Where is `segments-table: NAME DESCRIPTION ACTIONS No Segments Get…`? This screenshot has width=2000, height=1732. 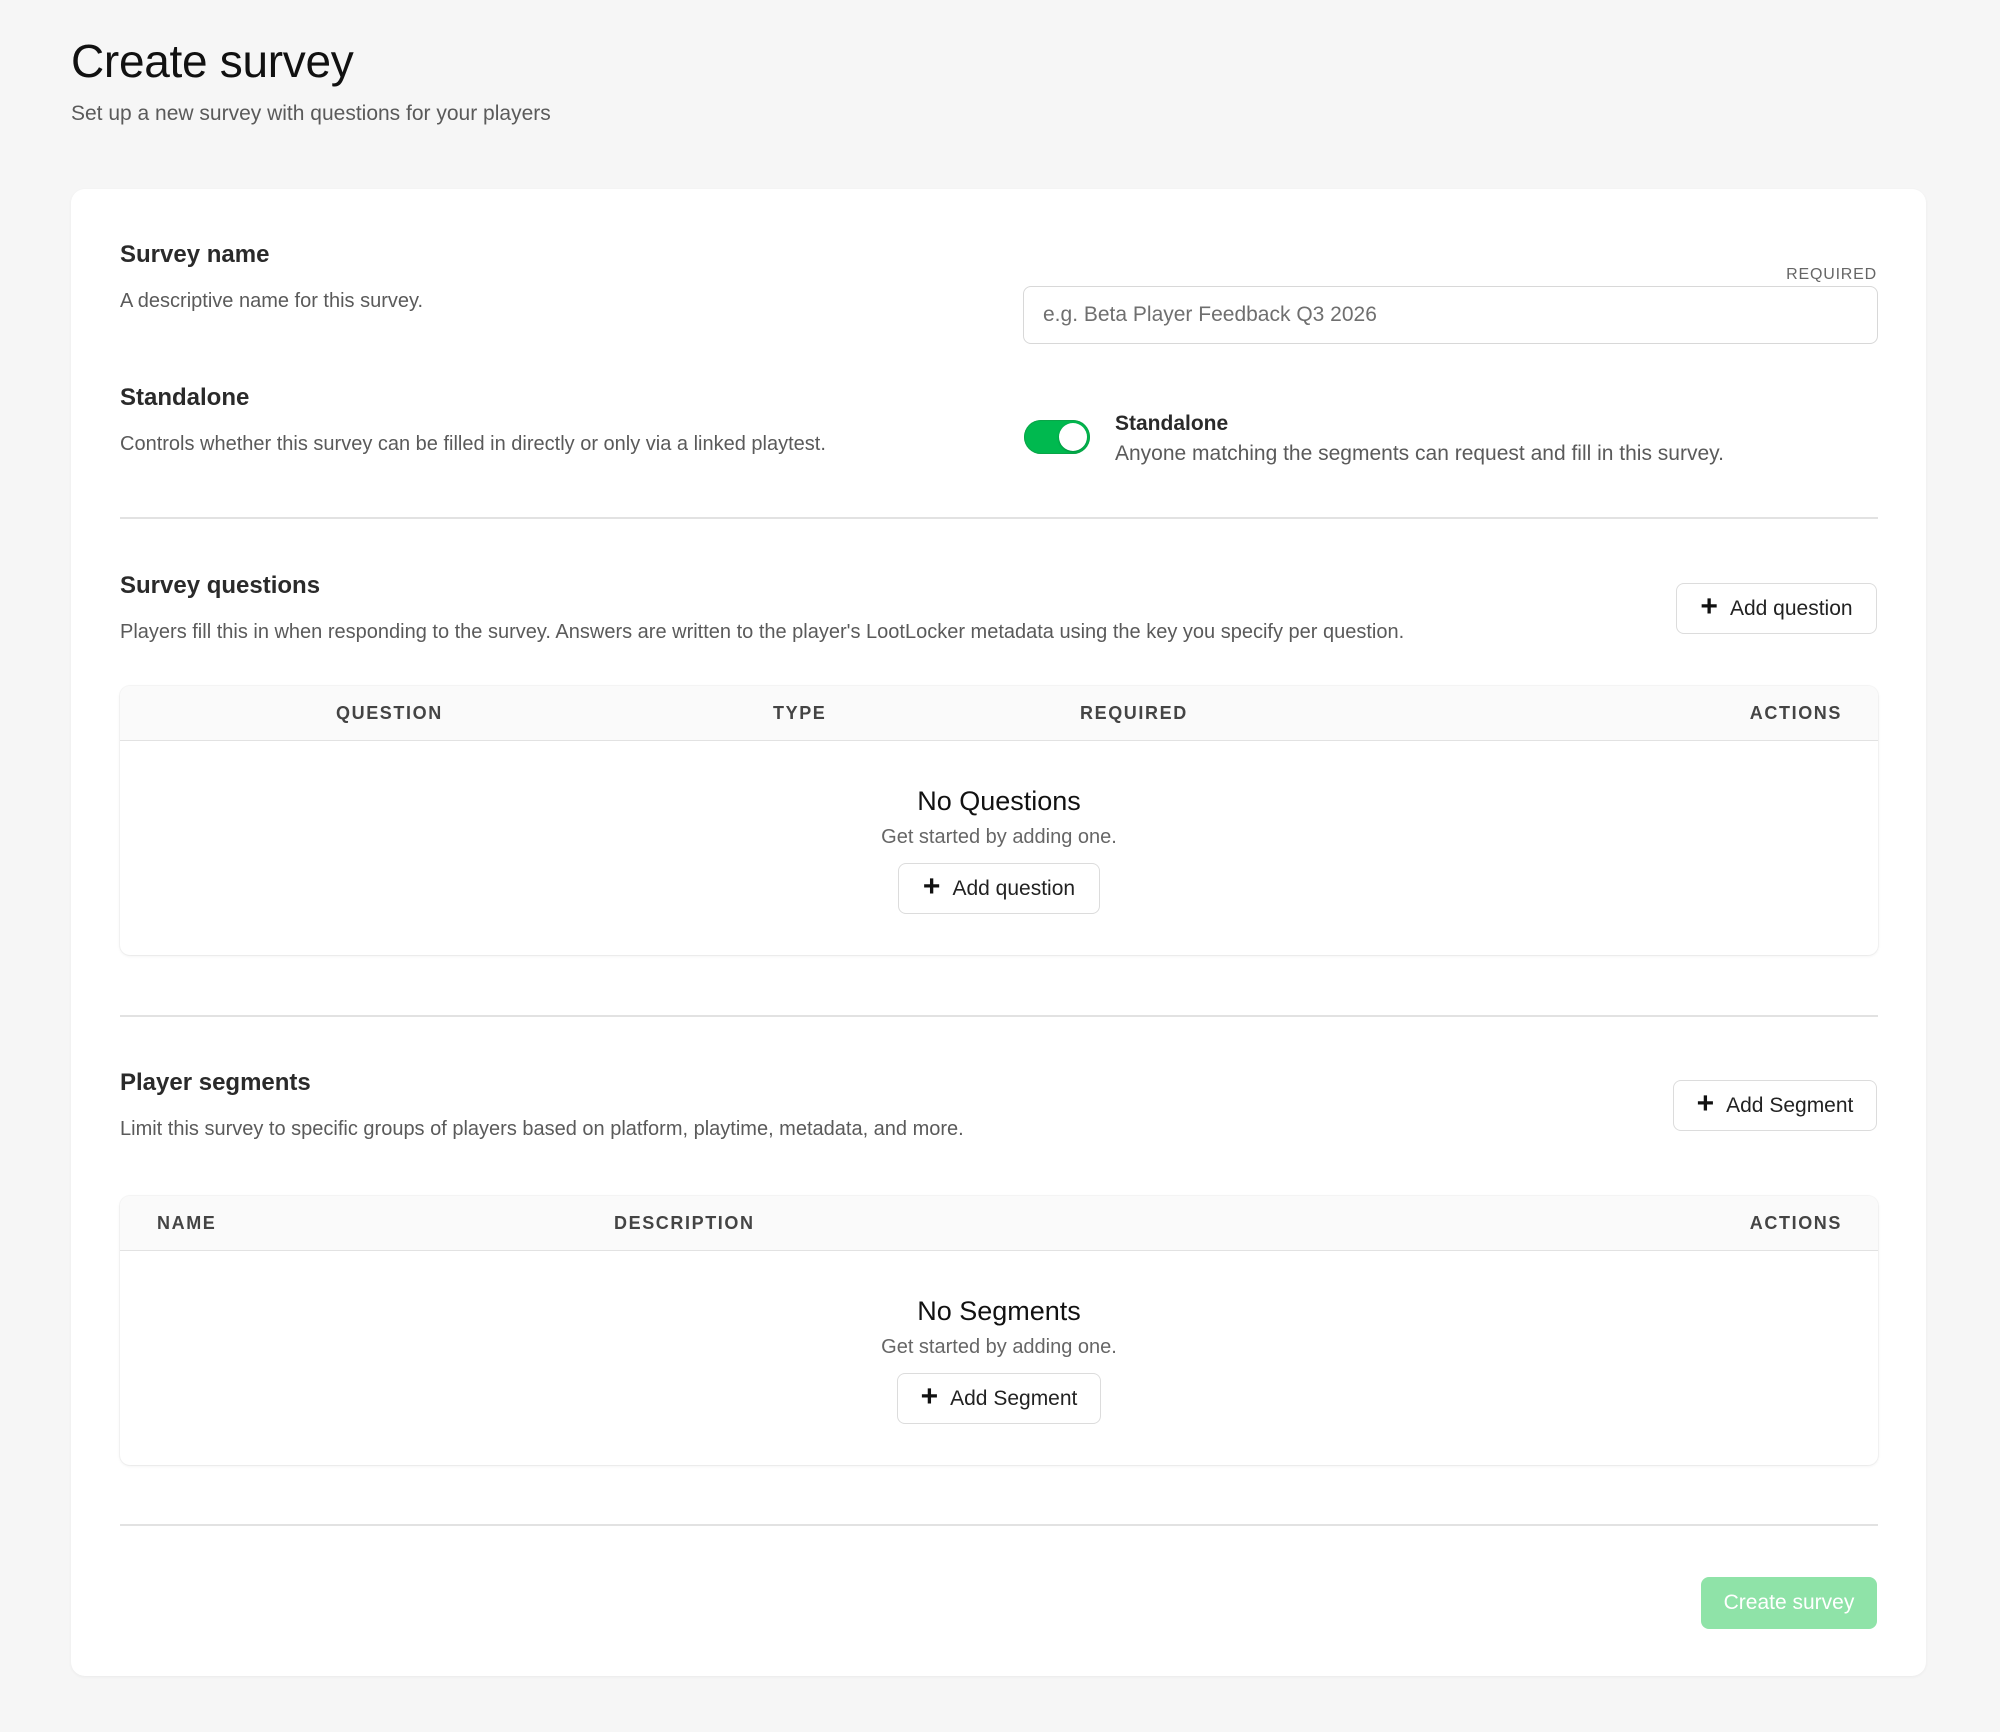
segments-table: NAME DESCRIPTION ACTIONS No Segments Get… is located at coordinates (999, 1330).